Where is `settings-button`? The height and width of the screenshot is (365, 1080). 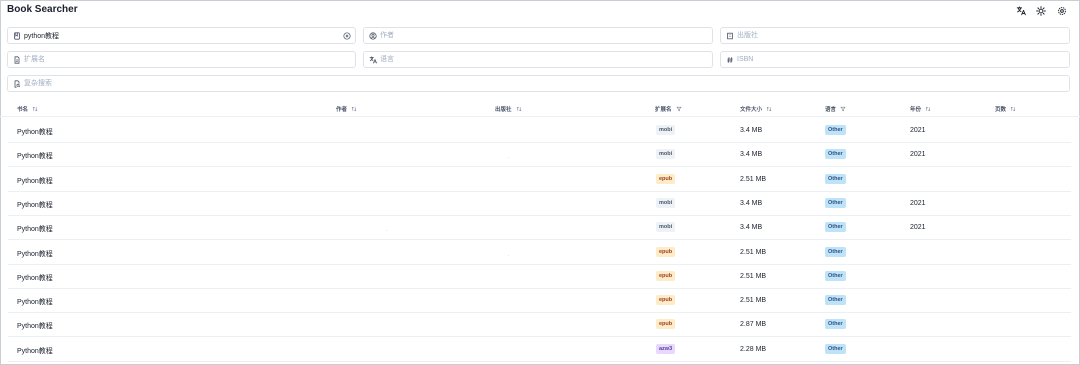 settings-button is located at coordinates (1062, 11).